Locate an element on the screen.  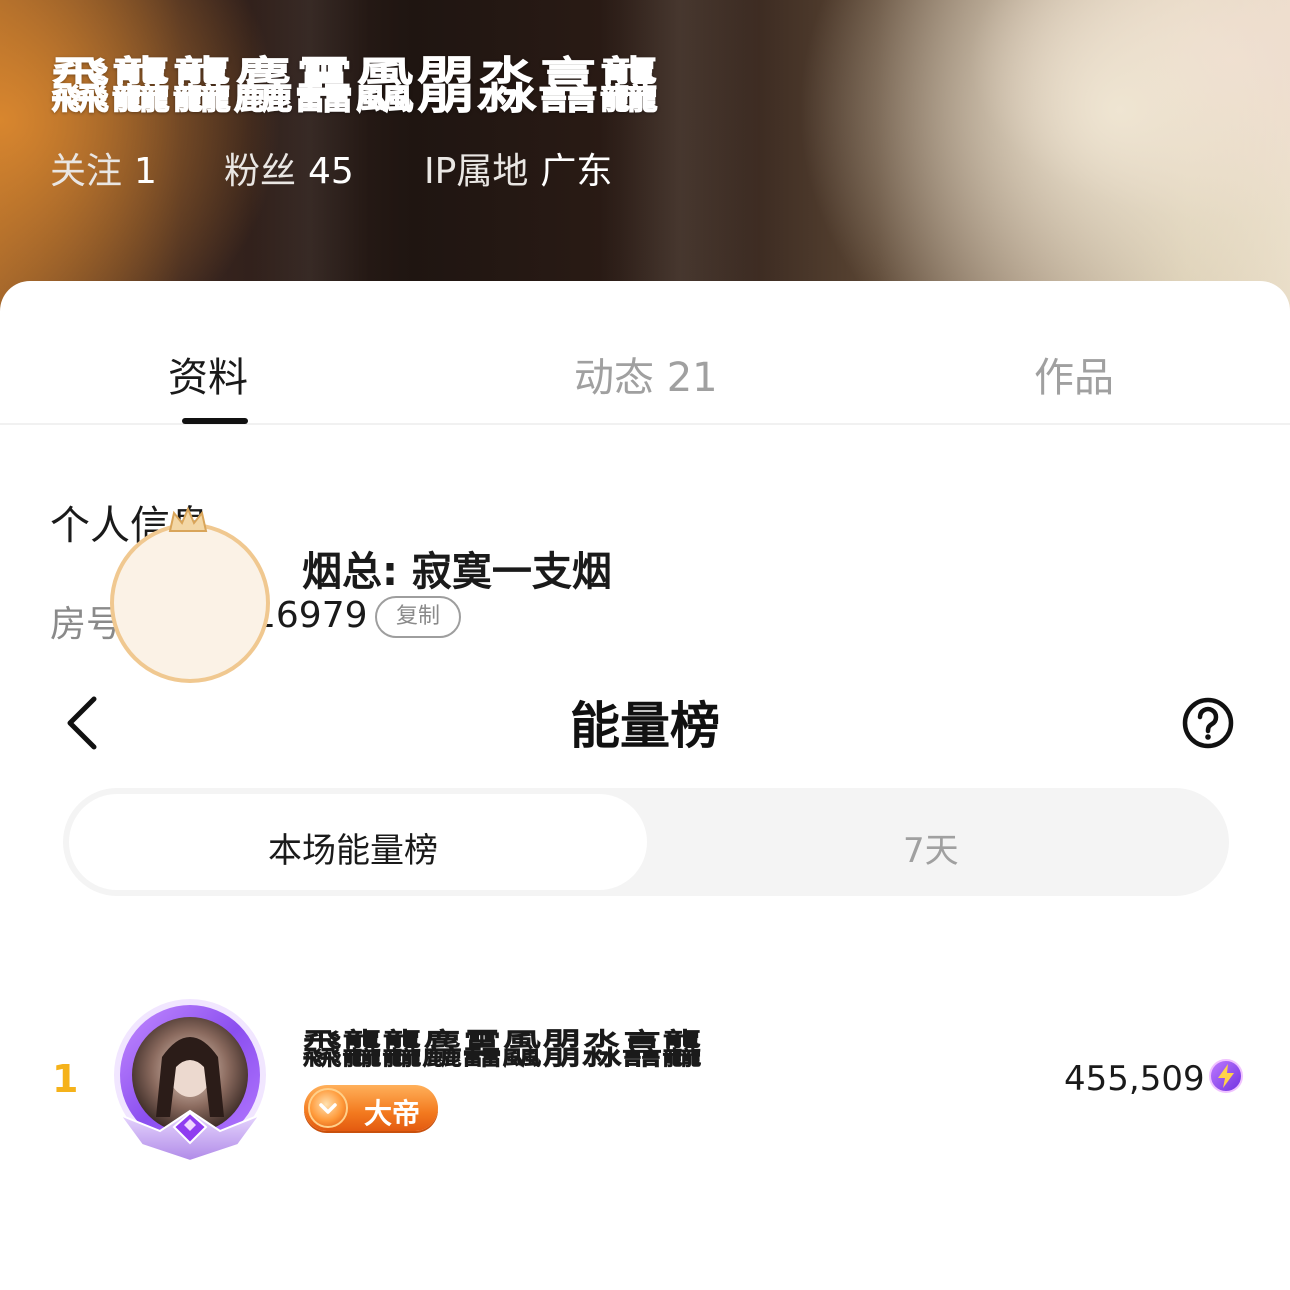
fans-stat: 粉丝 45 is located at coordinates (289, 168).